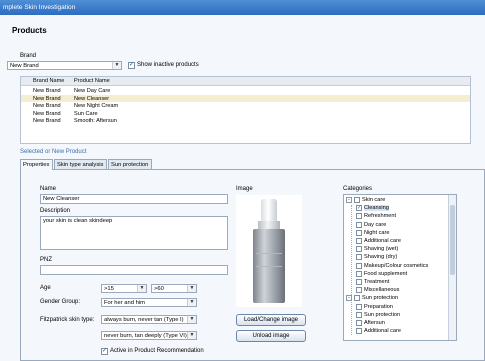 This screenshot has width=485, height=361. What do you see at coordinates (55, 211) in the screenshot?
I see `description-label: Description` at bounding box center [55, 211].